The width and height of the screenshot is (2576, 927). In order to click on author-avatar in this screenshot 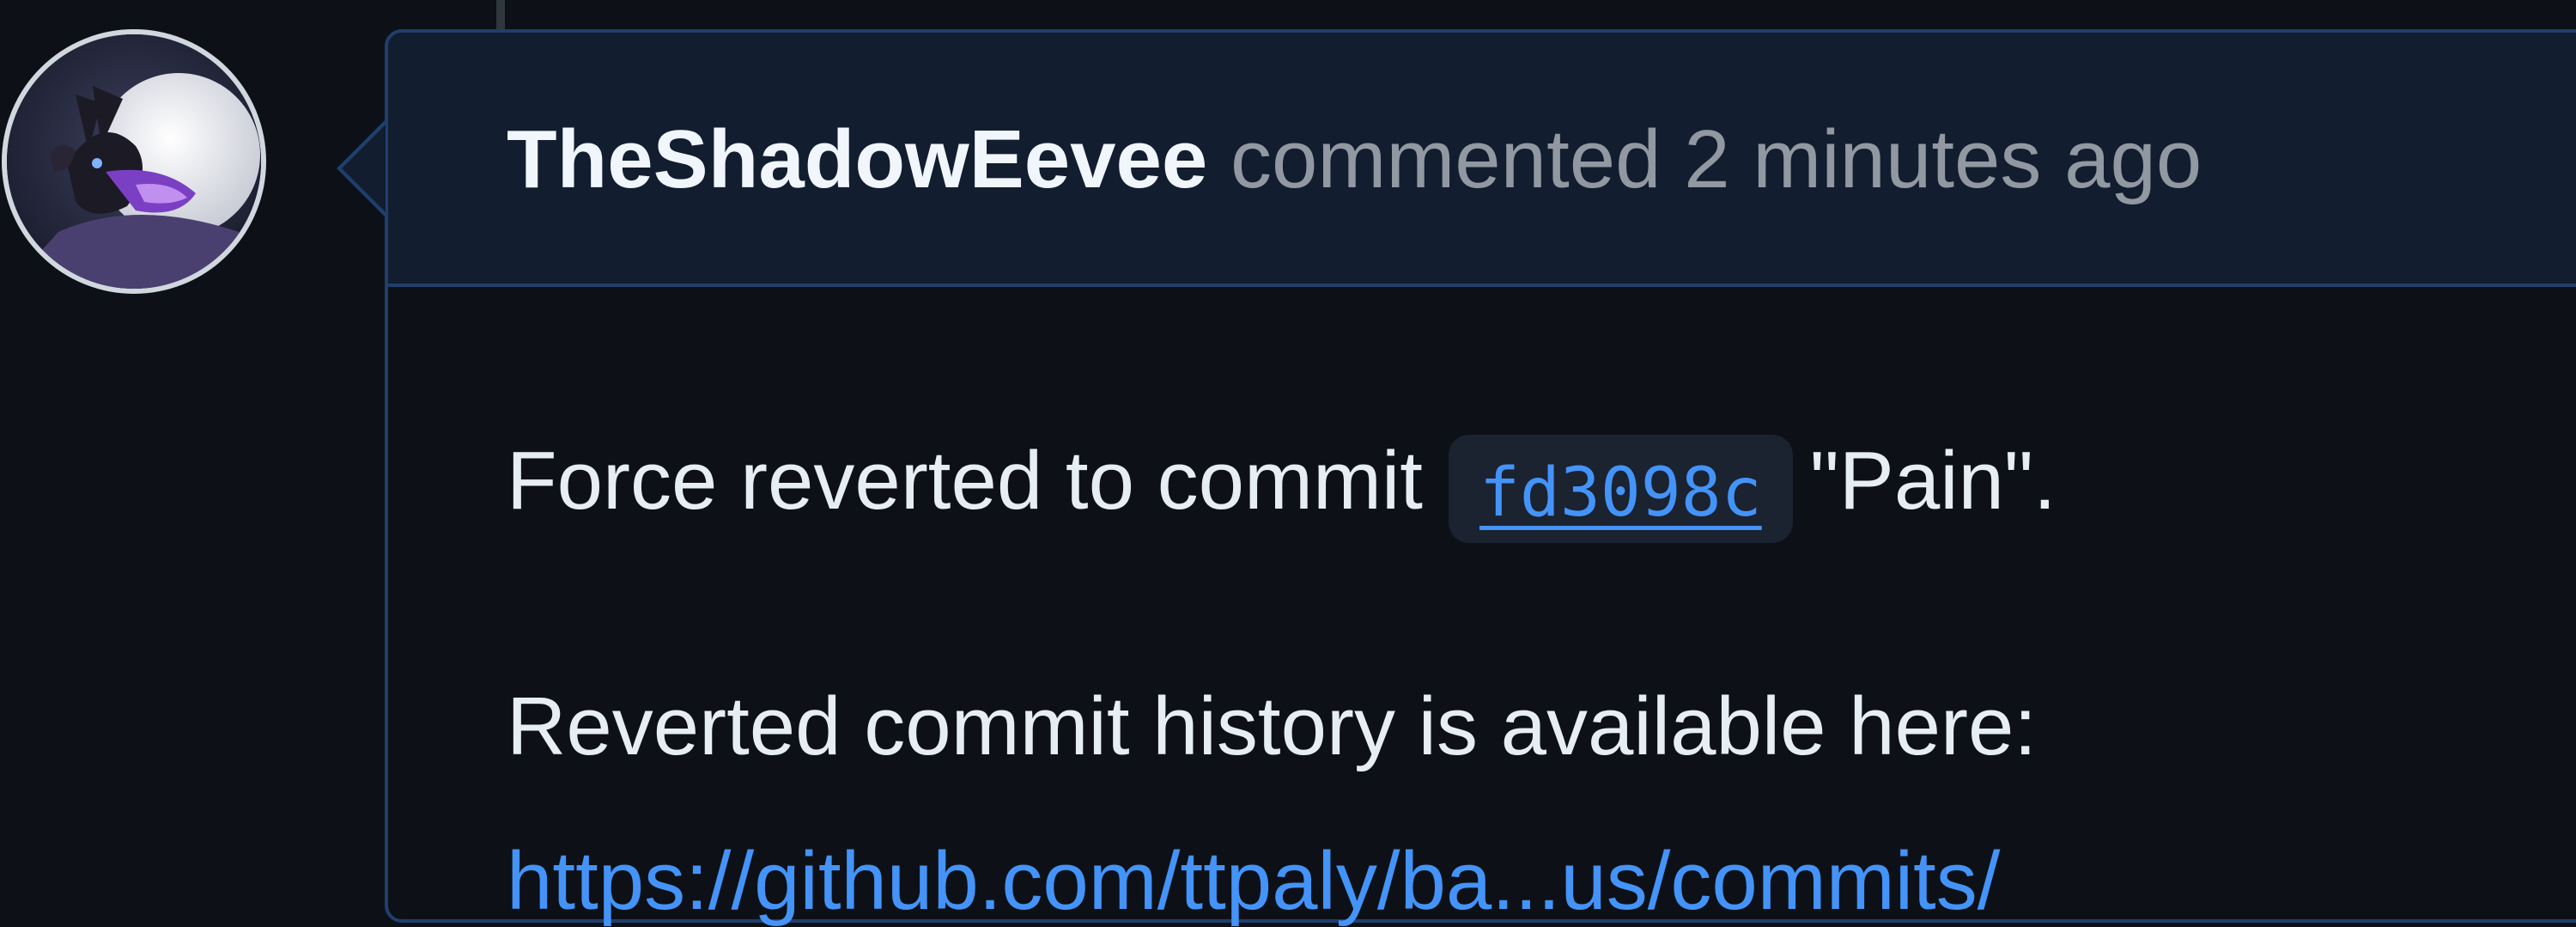, I will do `click(134, 161)`.